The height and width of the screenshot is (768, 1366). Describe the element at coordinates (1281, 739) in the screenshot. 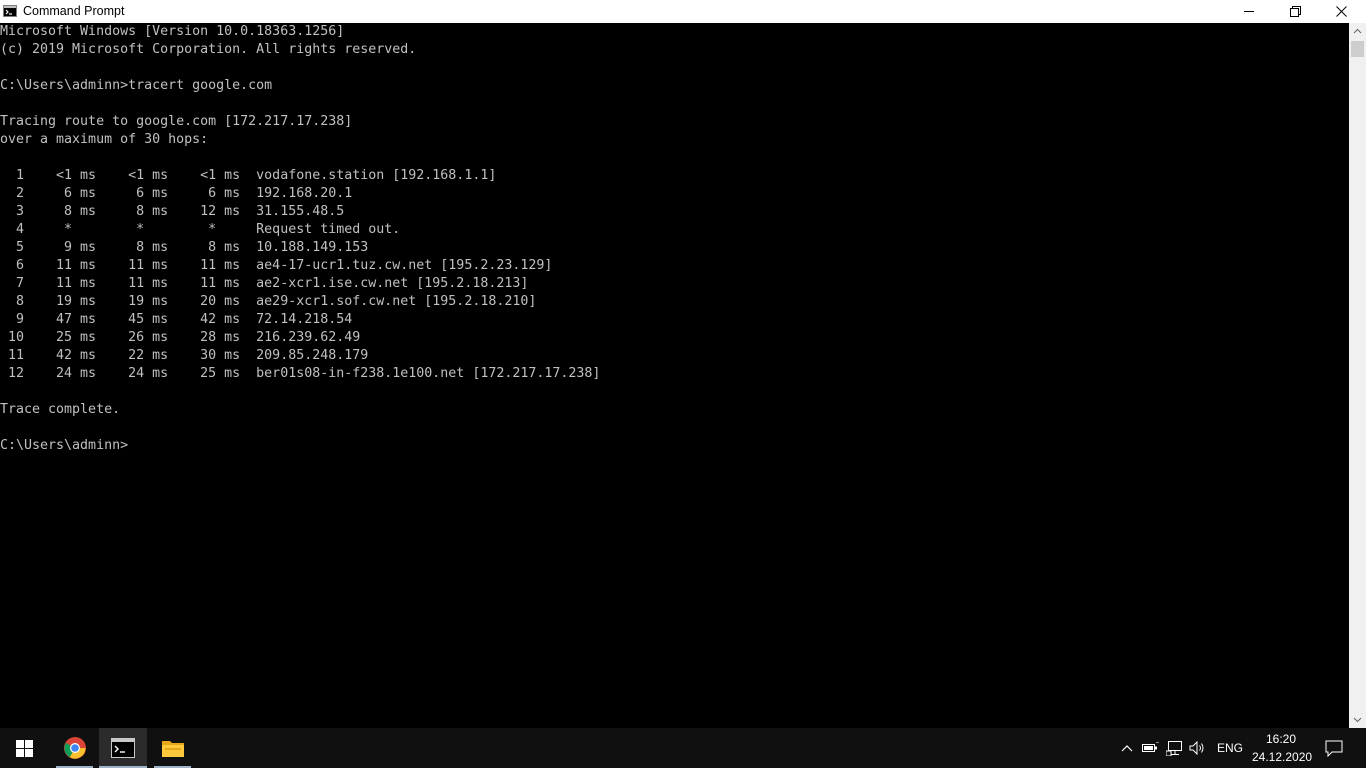

I see `clock-time: 16:20` at that location.